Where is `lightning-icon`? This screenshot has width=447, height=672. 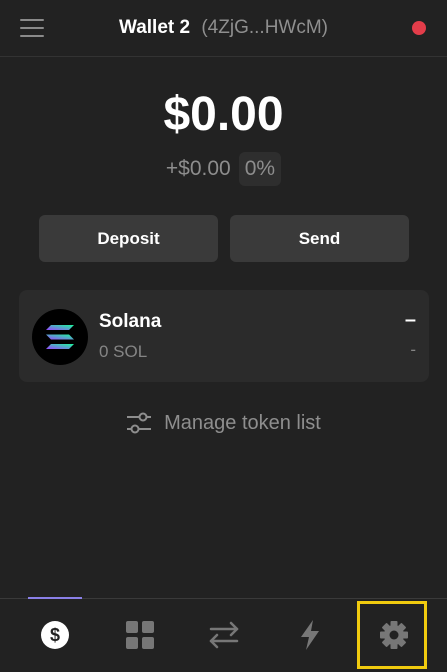
lightning-icon is located at coordinates (309, 635).